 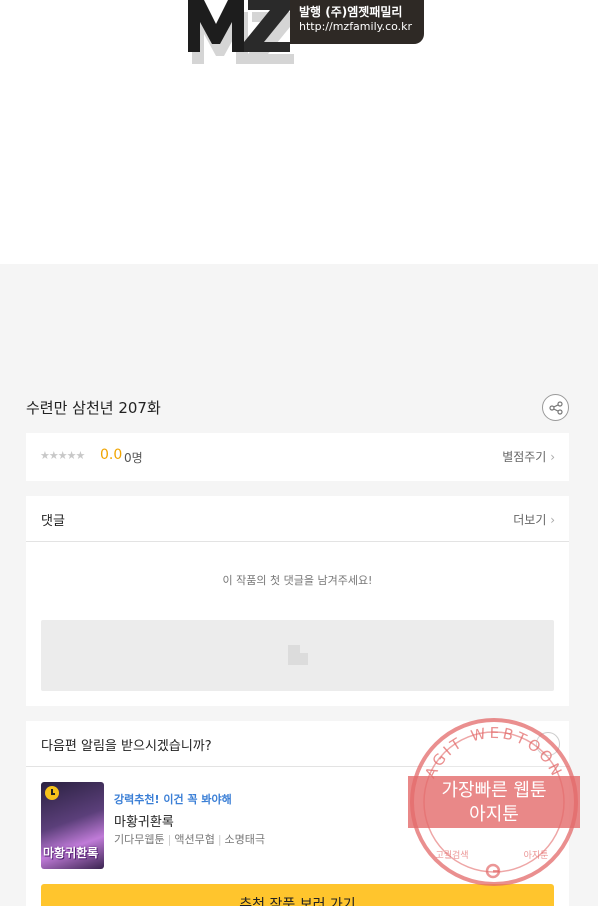 I want to click on genre-tag: 기다무웹툰, so click(x=139, y=839).